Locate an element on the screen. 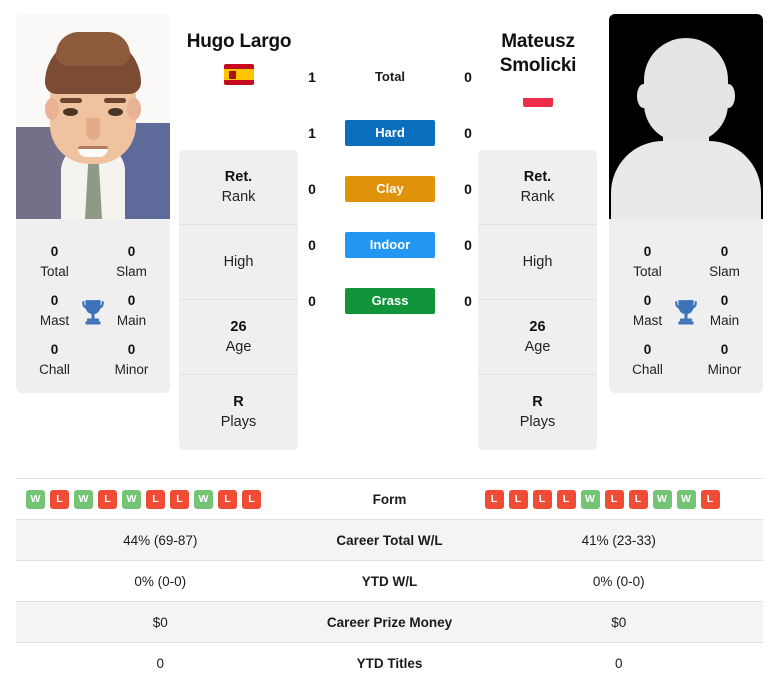  surface-badge-hard: Hard is located at coordinates (390, 132).